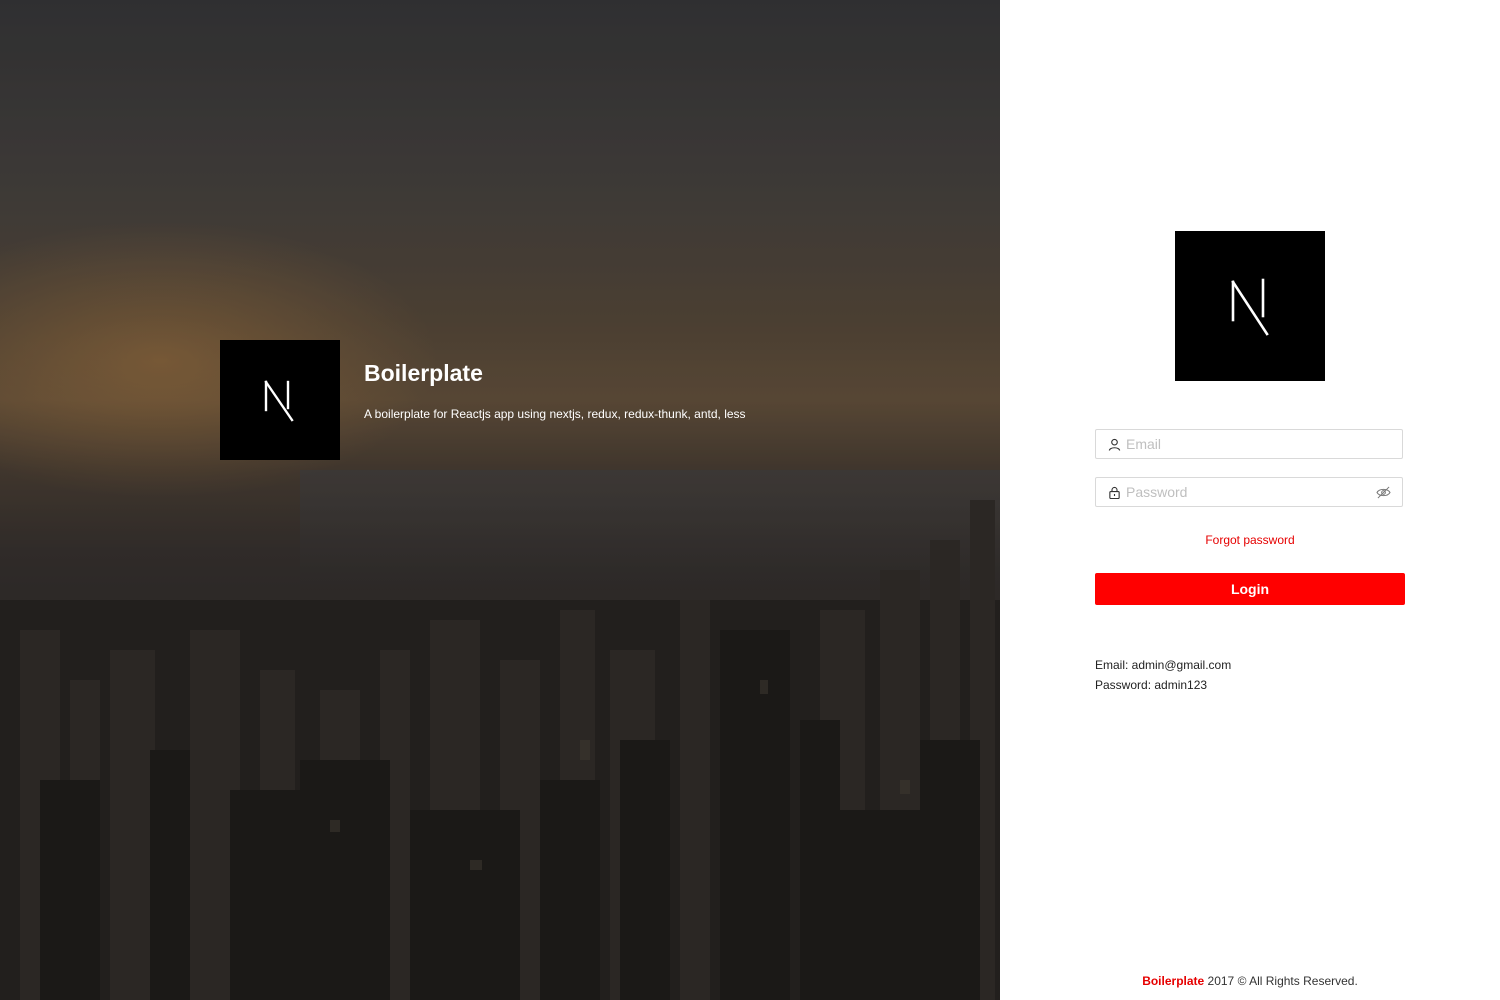  I want to click on password-input, so click(1250, 492).